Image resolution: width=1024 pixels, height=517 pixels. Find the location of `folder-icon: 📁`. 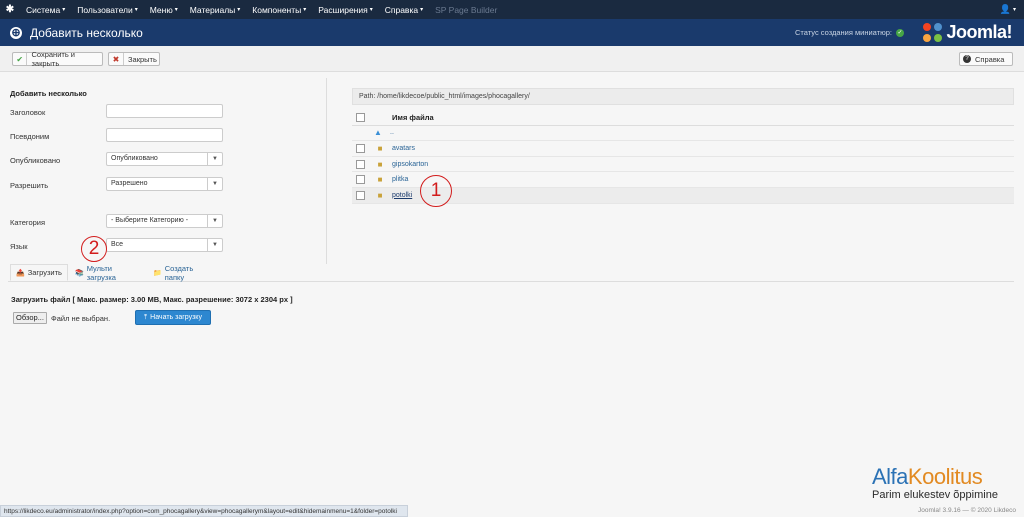

folder-icon: 📁 is located at coordinates (157, 273).